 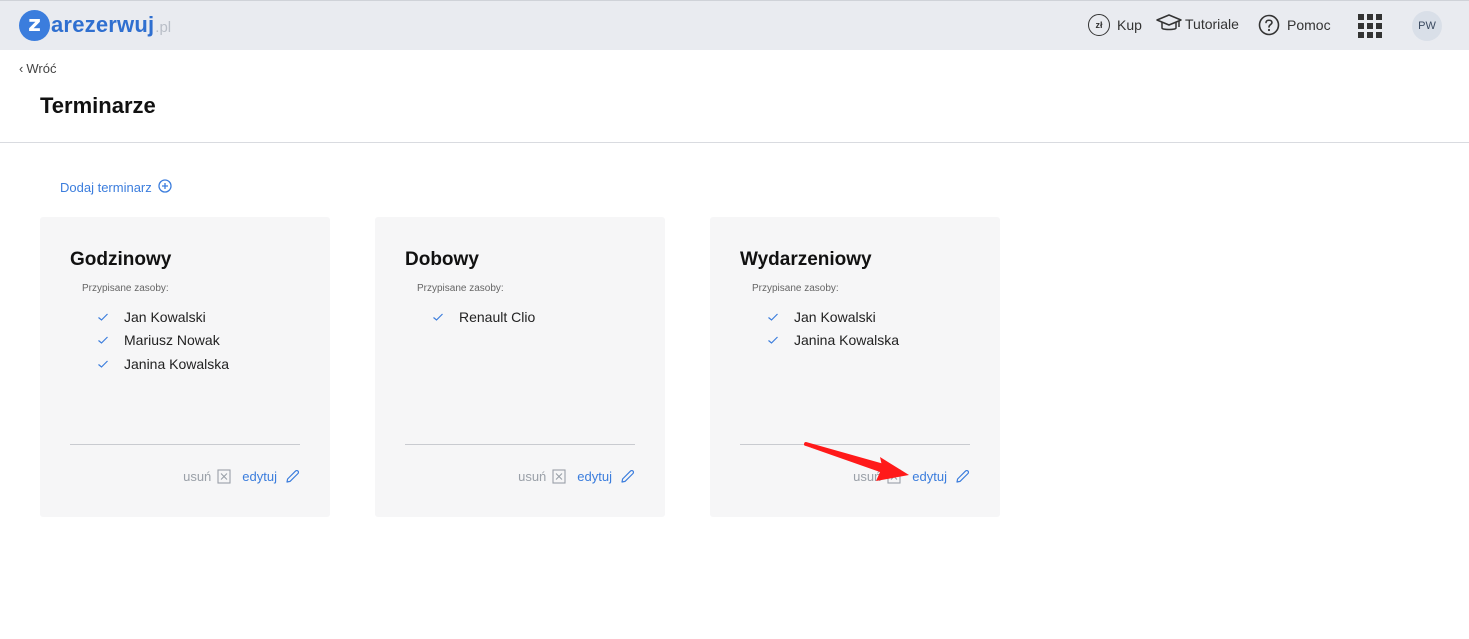 What do you see at coordinates (1212, 24) in the screenshot?
I see `nav-tutorials-label: Tutoriale` at bounding box center [1212, 24].